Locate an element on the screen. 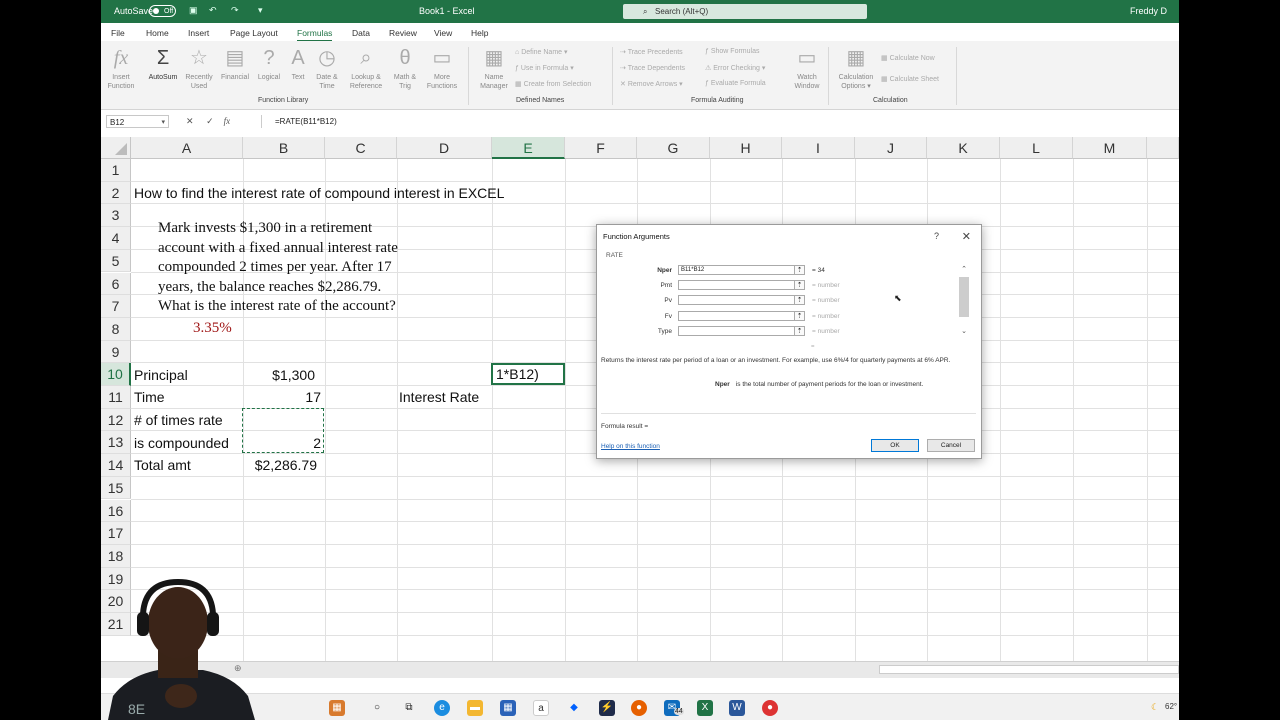 This screenshot has width=1280, height=720. column-header-f: F is located at coordinates (601, 148).